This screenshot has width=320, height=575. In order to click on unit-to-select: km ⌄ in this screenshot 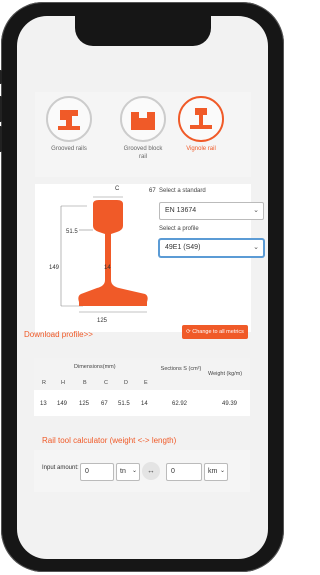, I will do `click(216, 472)`.